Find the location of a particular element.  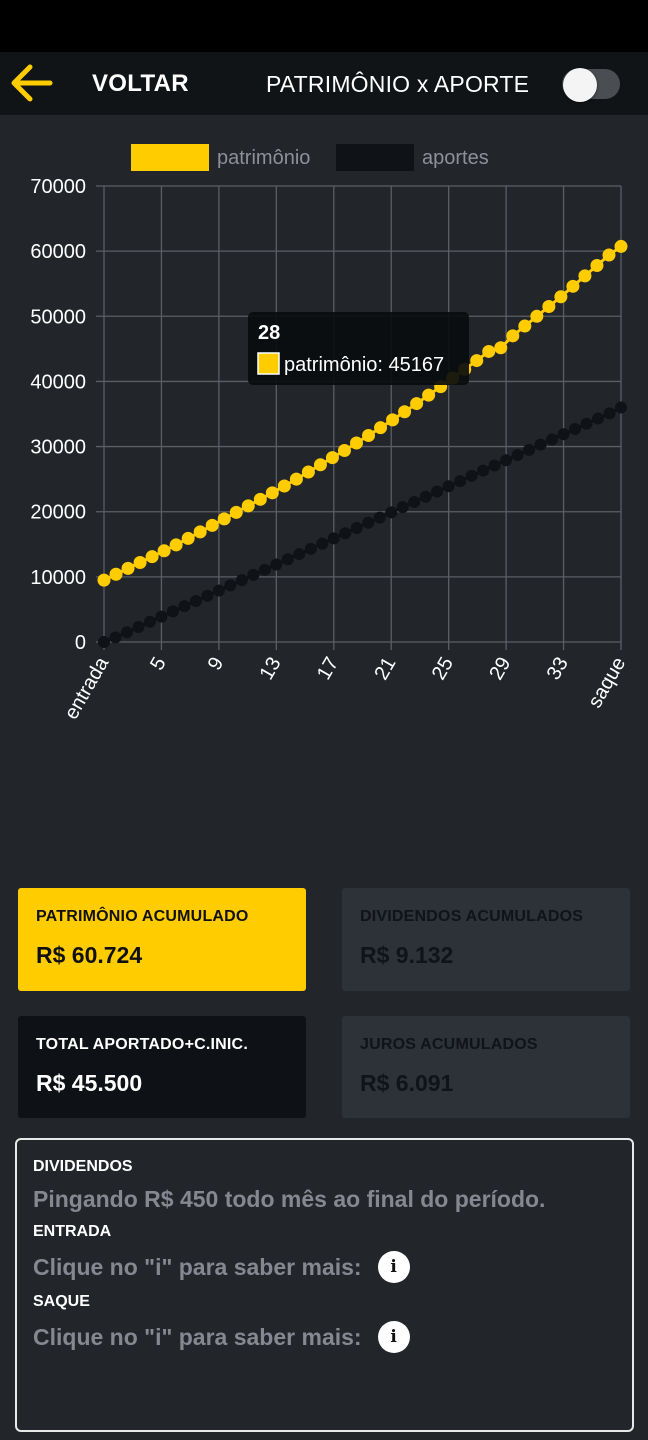

status-bar is located at coordinates (324, 26).